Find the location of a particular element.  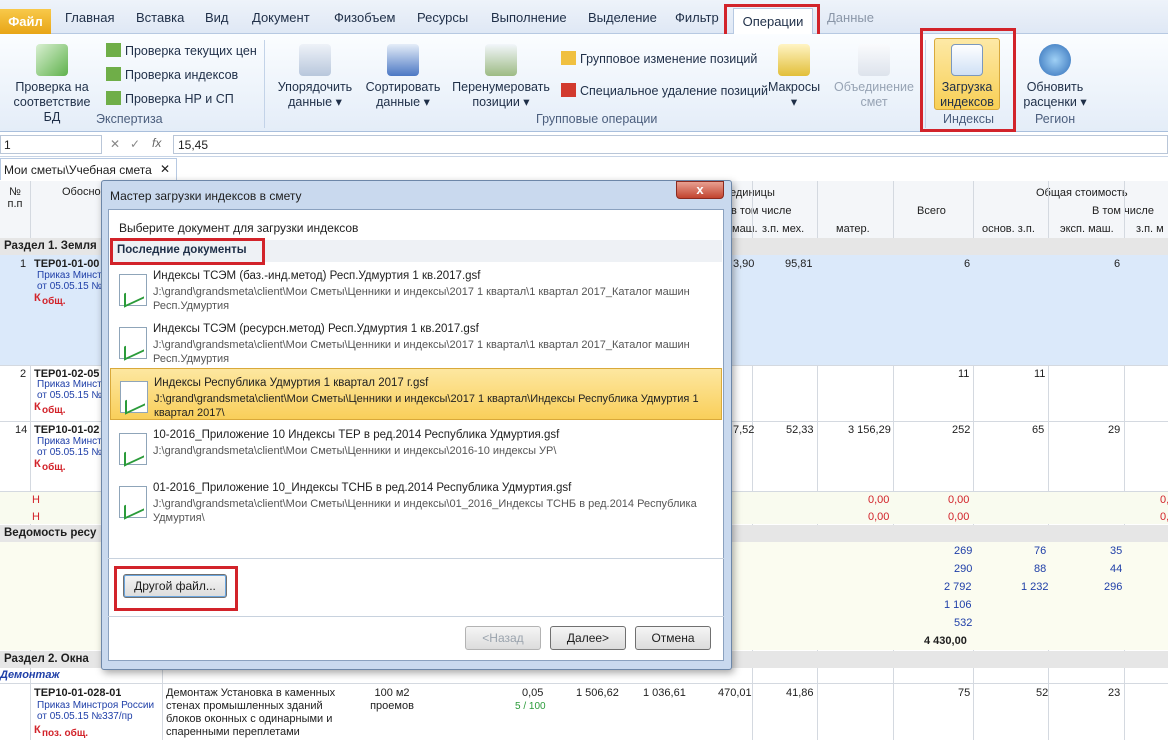

renumber-button: Перенумеровать позиции ▾ is located at coordinates (501, 77).